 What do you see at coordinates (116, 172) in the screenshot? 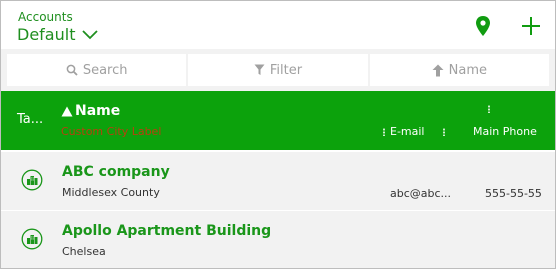
I see `account-name: ABC company` at bounding box center [116, 172].